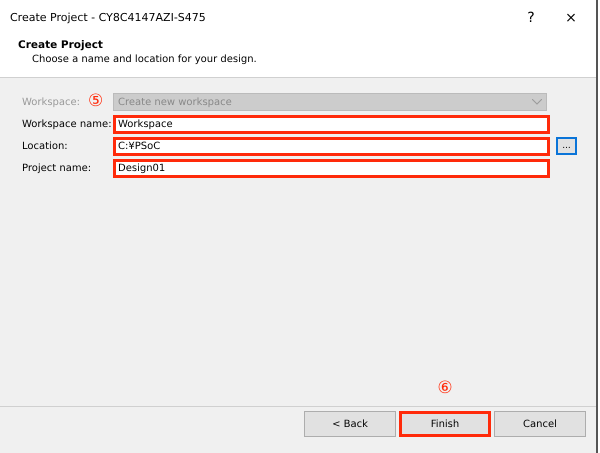 This screenshot has width=600, height=453. What do you see at coordinates (45, 146) in the screenshot?
I see `field-label: Location:` at bounding box center [45, 146].